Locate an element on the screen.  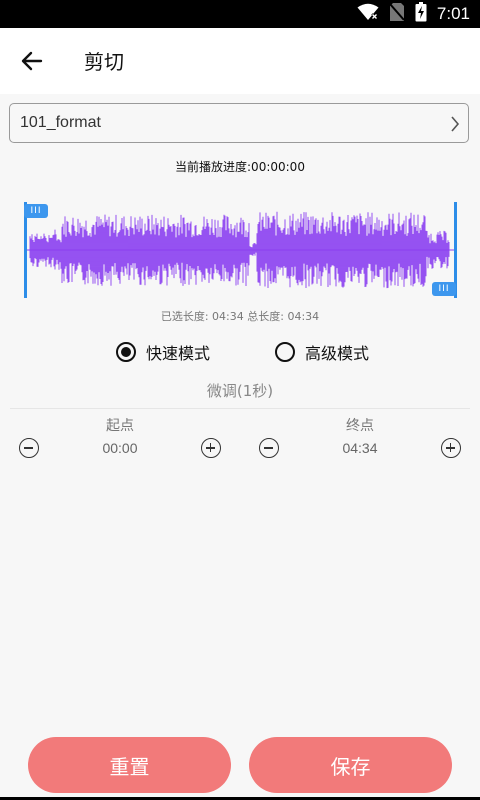
file-name: 101_format is located at coordinates (60, 122).